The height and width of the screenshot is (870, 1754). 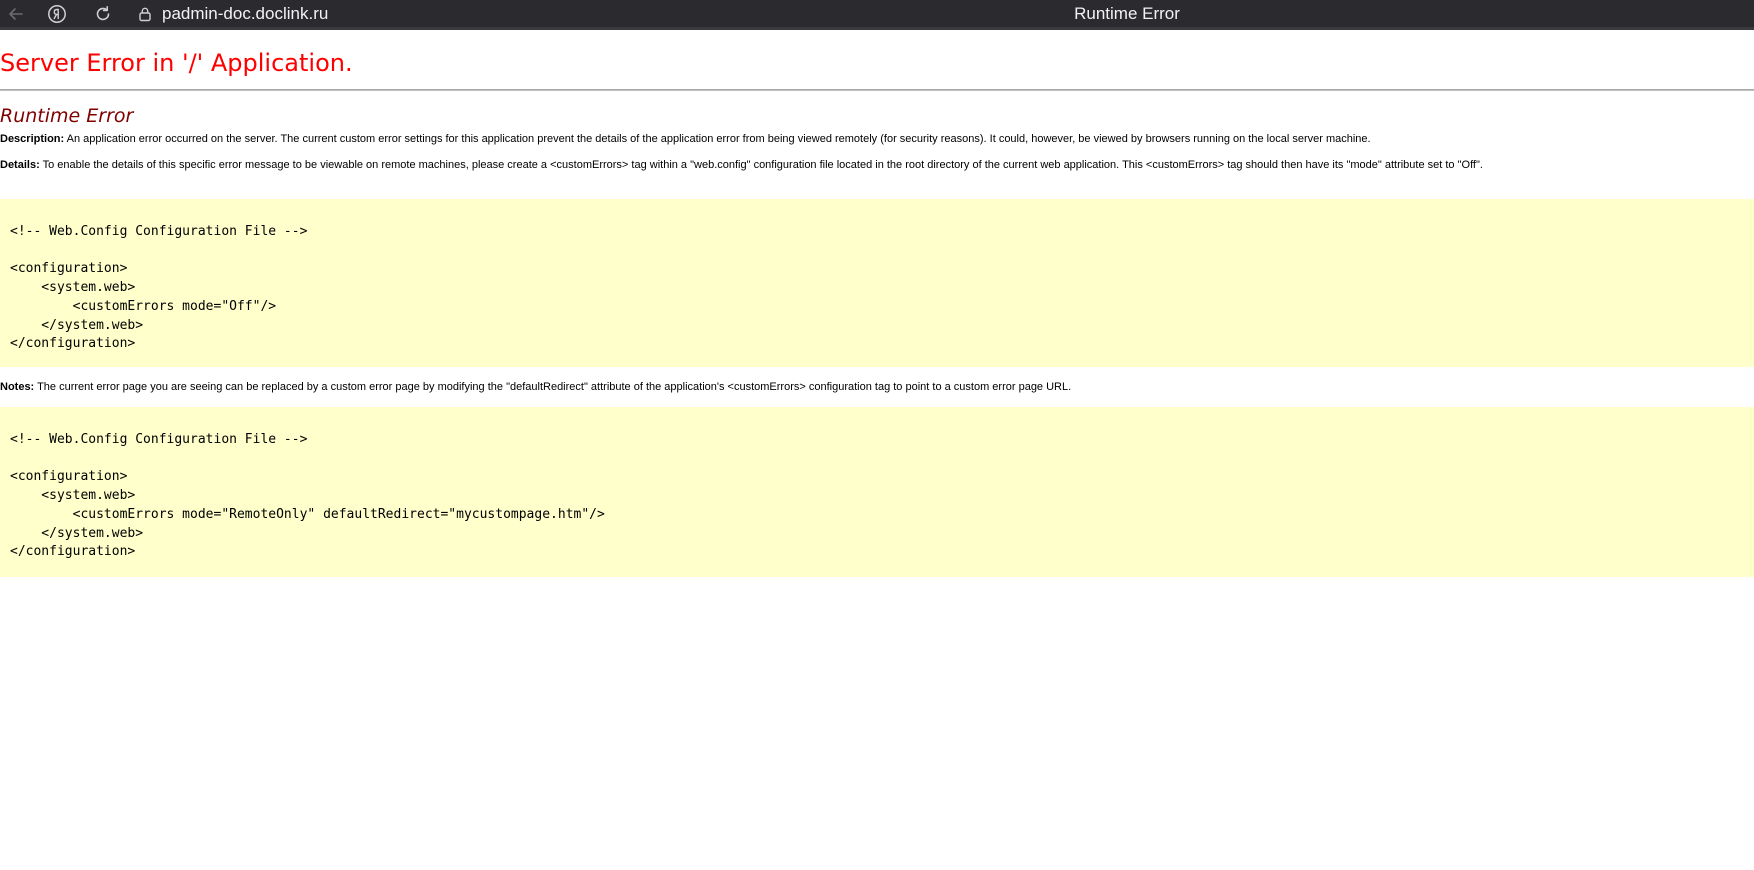 What do you see at coordinates (176, 63) in the screenshot?
I see `page-title: Server Error in '/' Application.` at bounding box center [176, 63].